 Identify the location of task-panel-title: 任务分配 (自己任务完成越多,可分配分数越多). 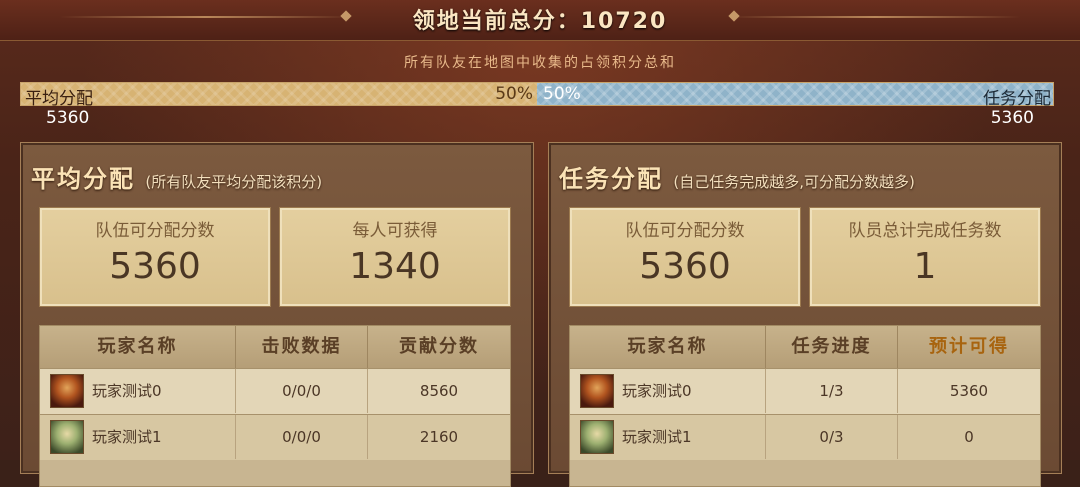
(737, 176).